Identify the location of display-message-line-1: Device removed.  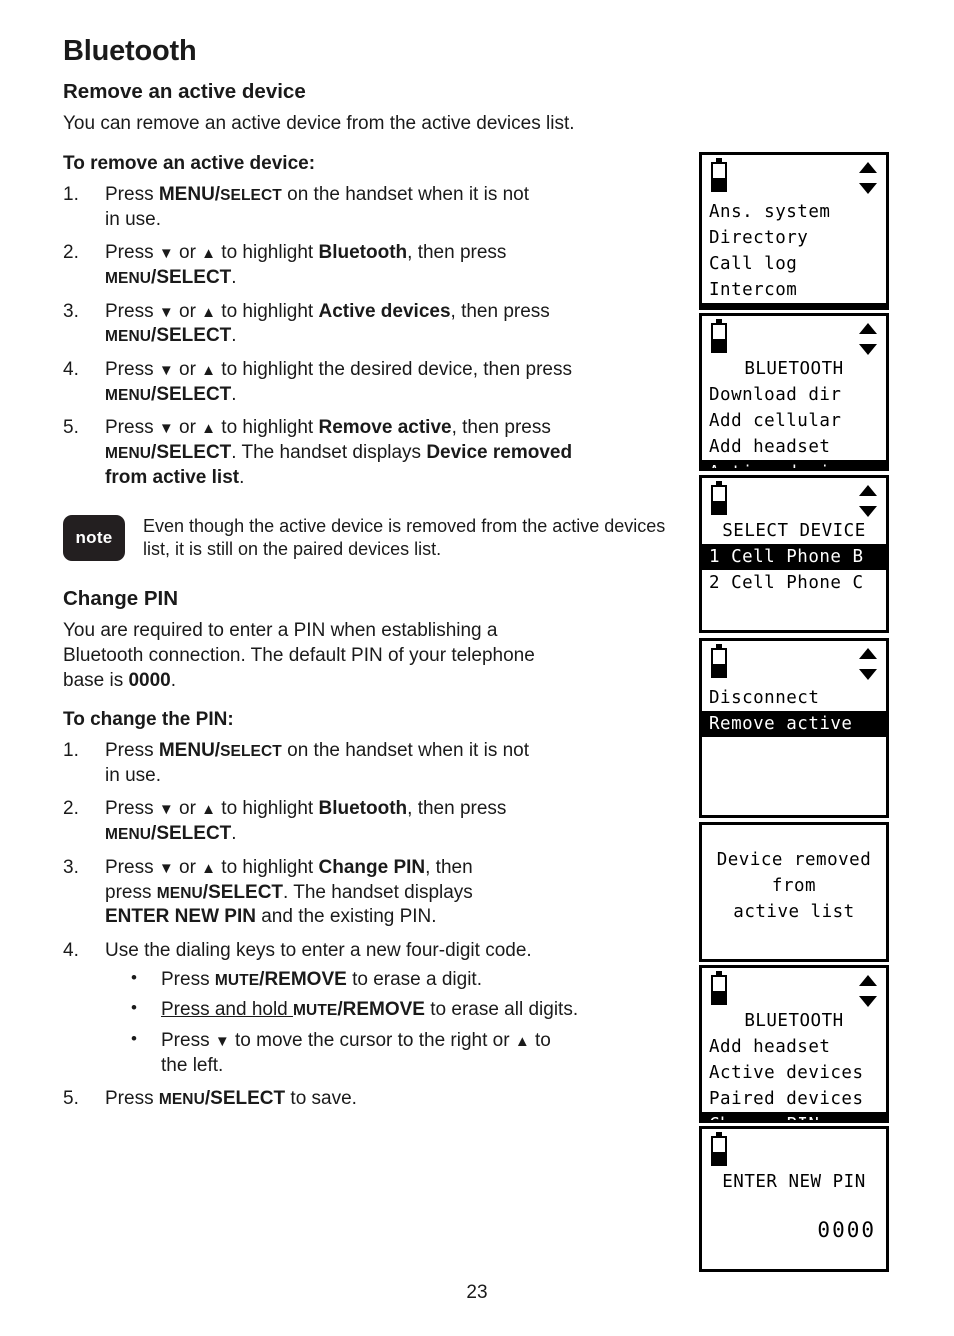
(499, 453).